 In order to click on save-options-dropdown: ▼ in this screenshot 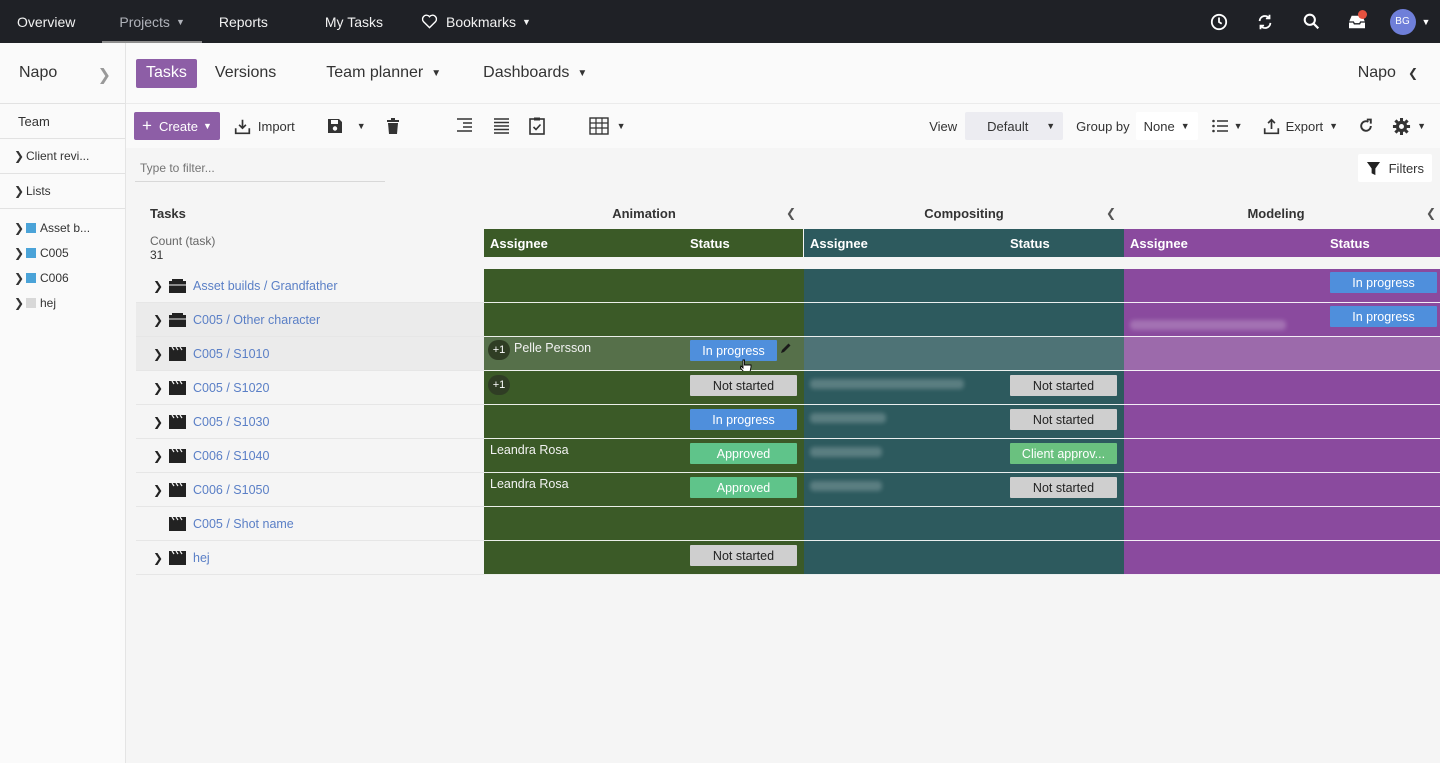, I will do `click(361, 126)`.